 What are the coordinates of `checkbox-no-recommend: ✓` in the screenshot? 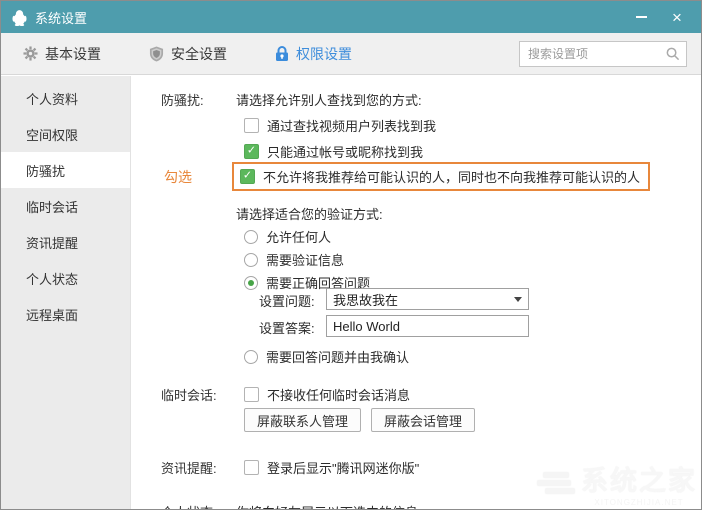 It's located at (247, 176).